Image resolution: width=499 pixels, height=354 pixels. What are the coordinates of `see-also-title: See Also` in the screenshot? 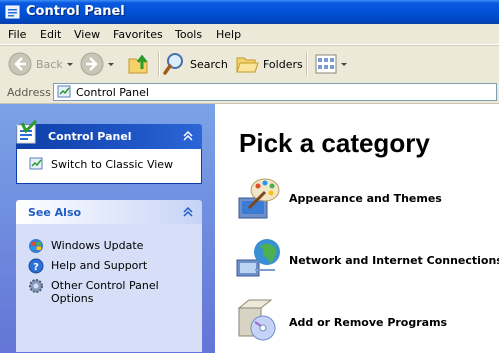 It's located at (55, 212).